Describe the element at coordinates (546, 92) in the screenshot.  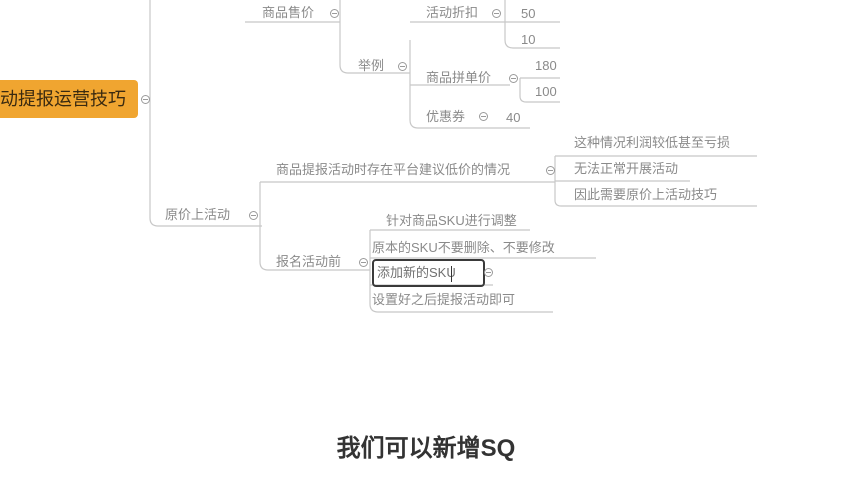
I see `group-price-value-2: 100` at that location.